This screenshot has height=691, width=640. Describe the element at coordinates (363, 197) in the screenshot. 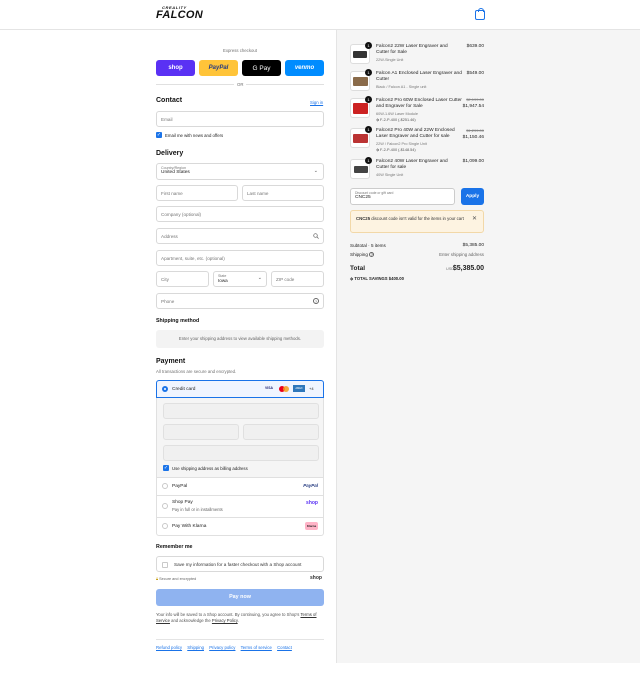

I see `discount-code-value: CNC25` at that location.